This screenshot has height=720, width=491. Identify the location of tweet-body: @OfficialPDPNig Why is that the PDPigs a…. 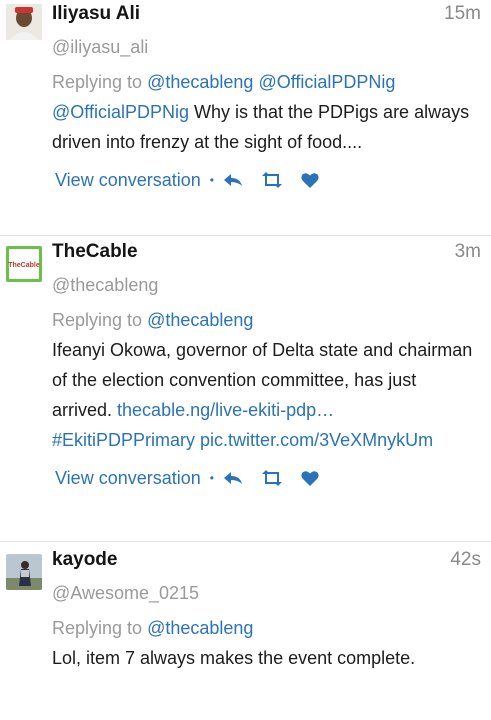
(266, 127).